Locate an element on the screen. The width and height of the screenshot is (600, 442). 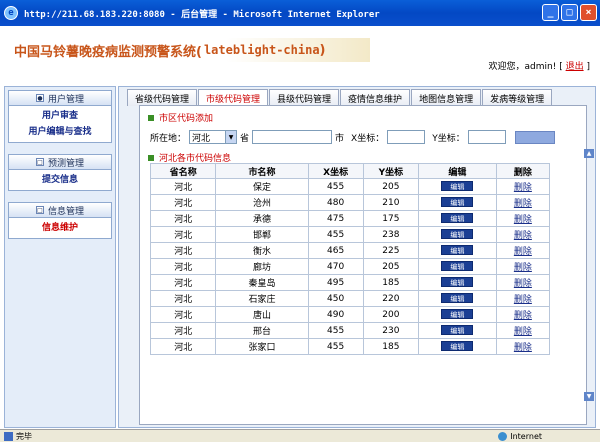
location-label: 所在地： is located at coordinates (168, 138).